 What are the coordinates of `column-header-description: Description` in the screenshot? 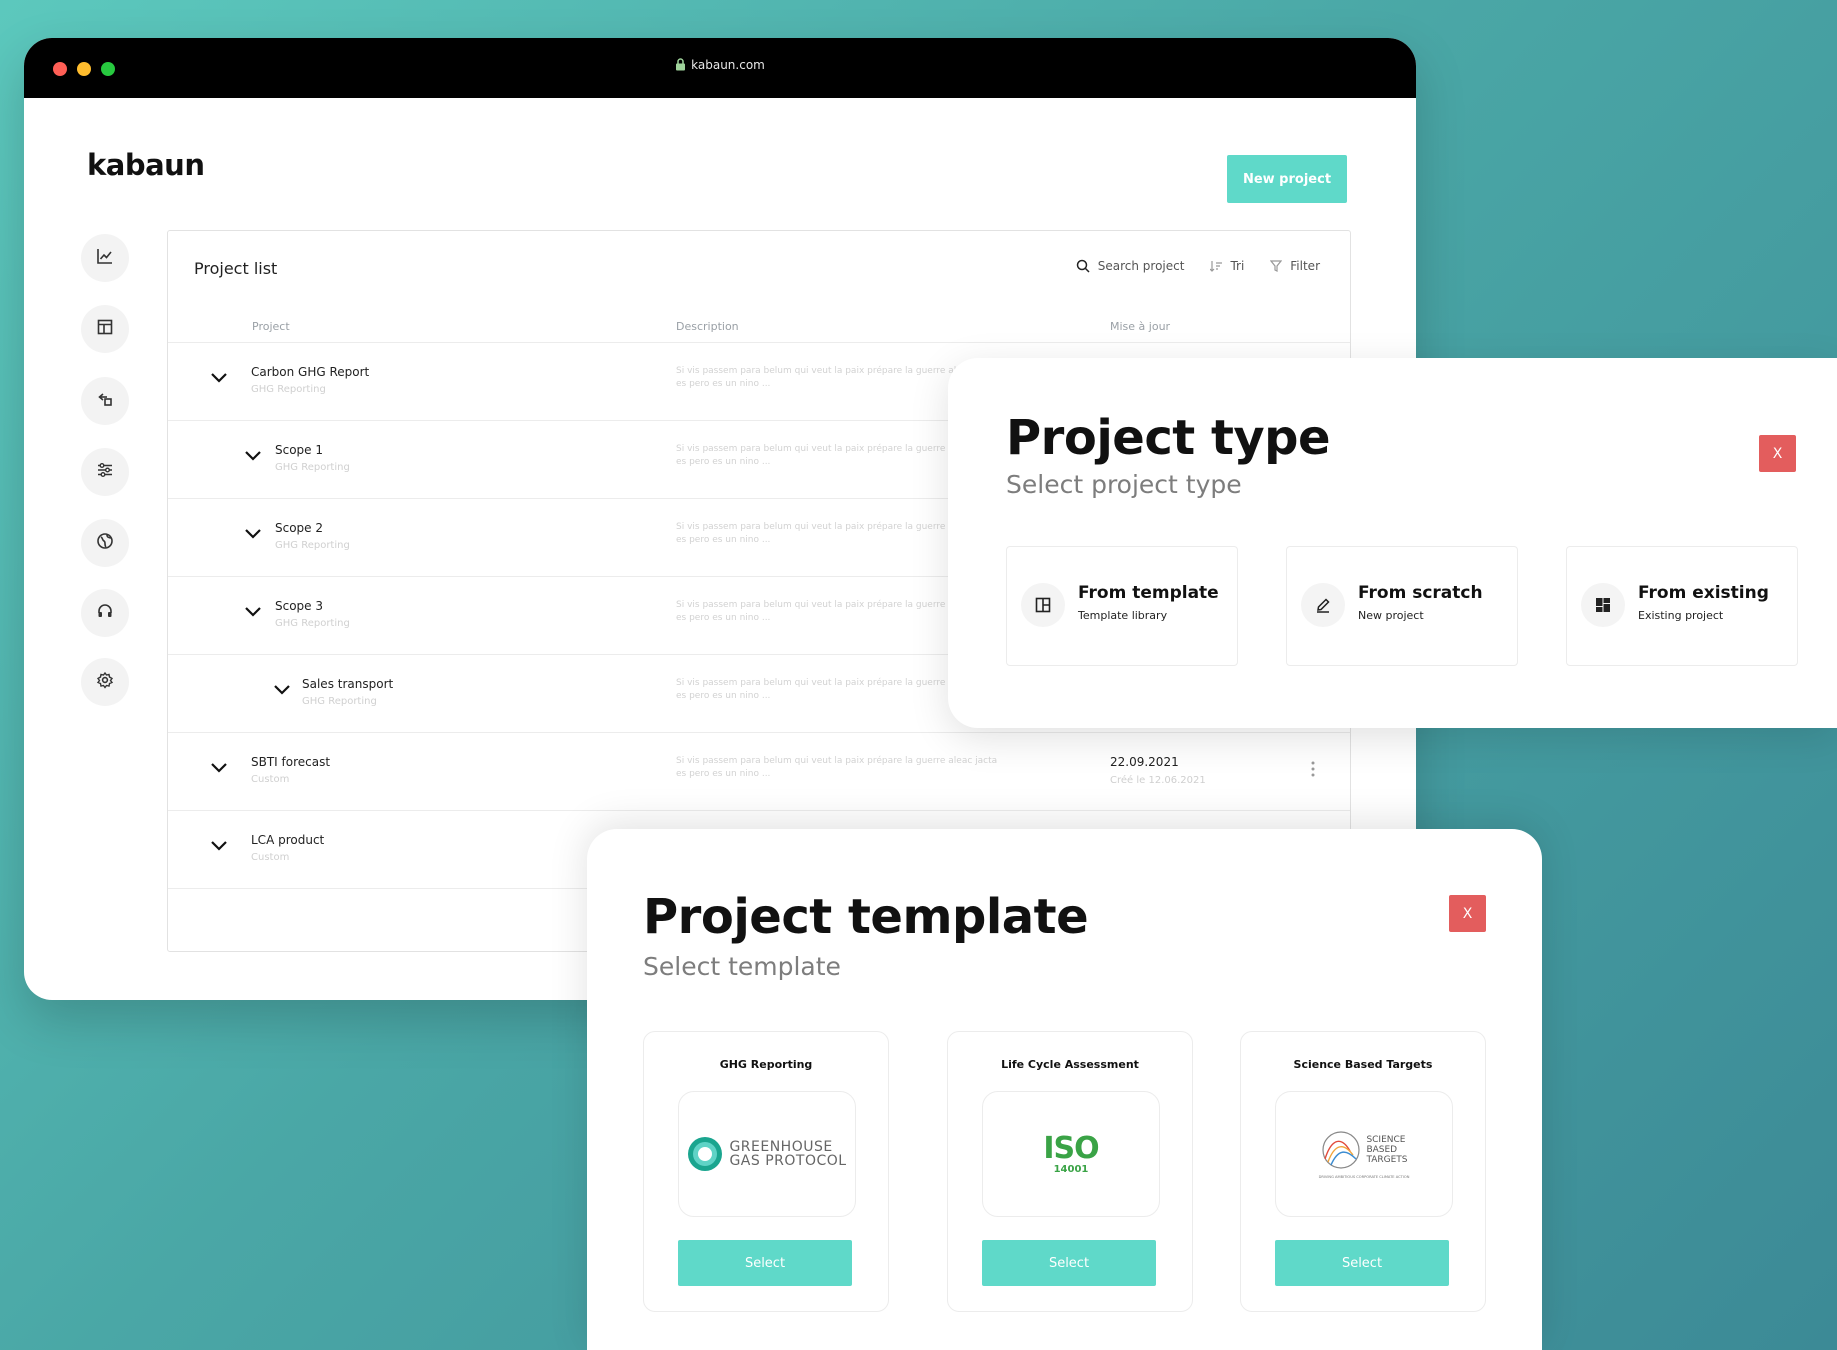 It's located at (707, 326).